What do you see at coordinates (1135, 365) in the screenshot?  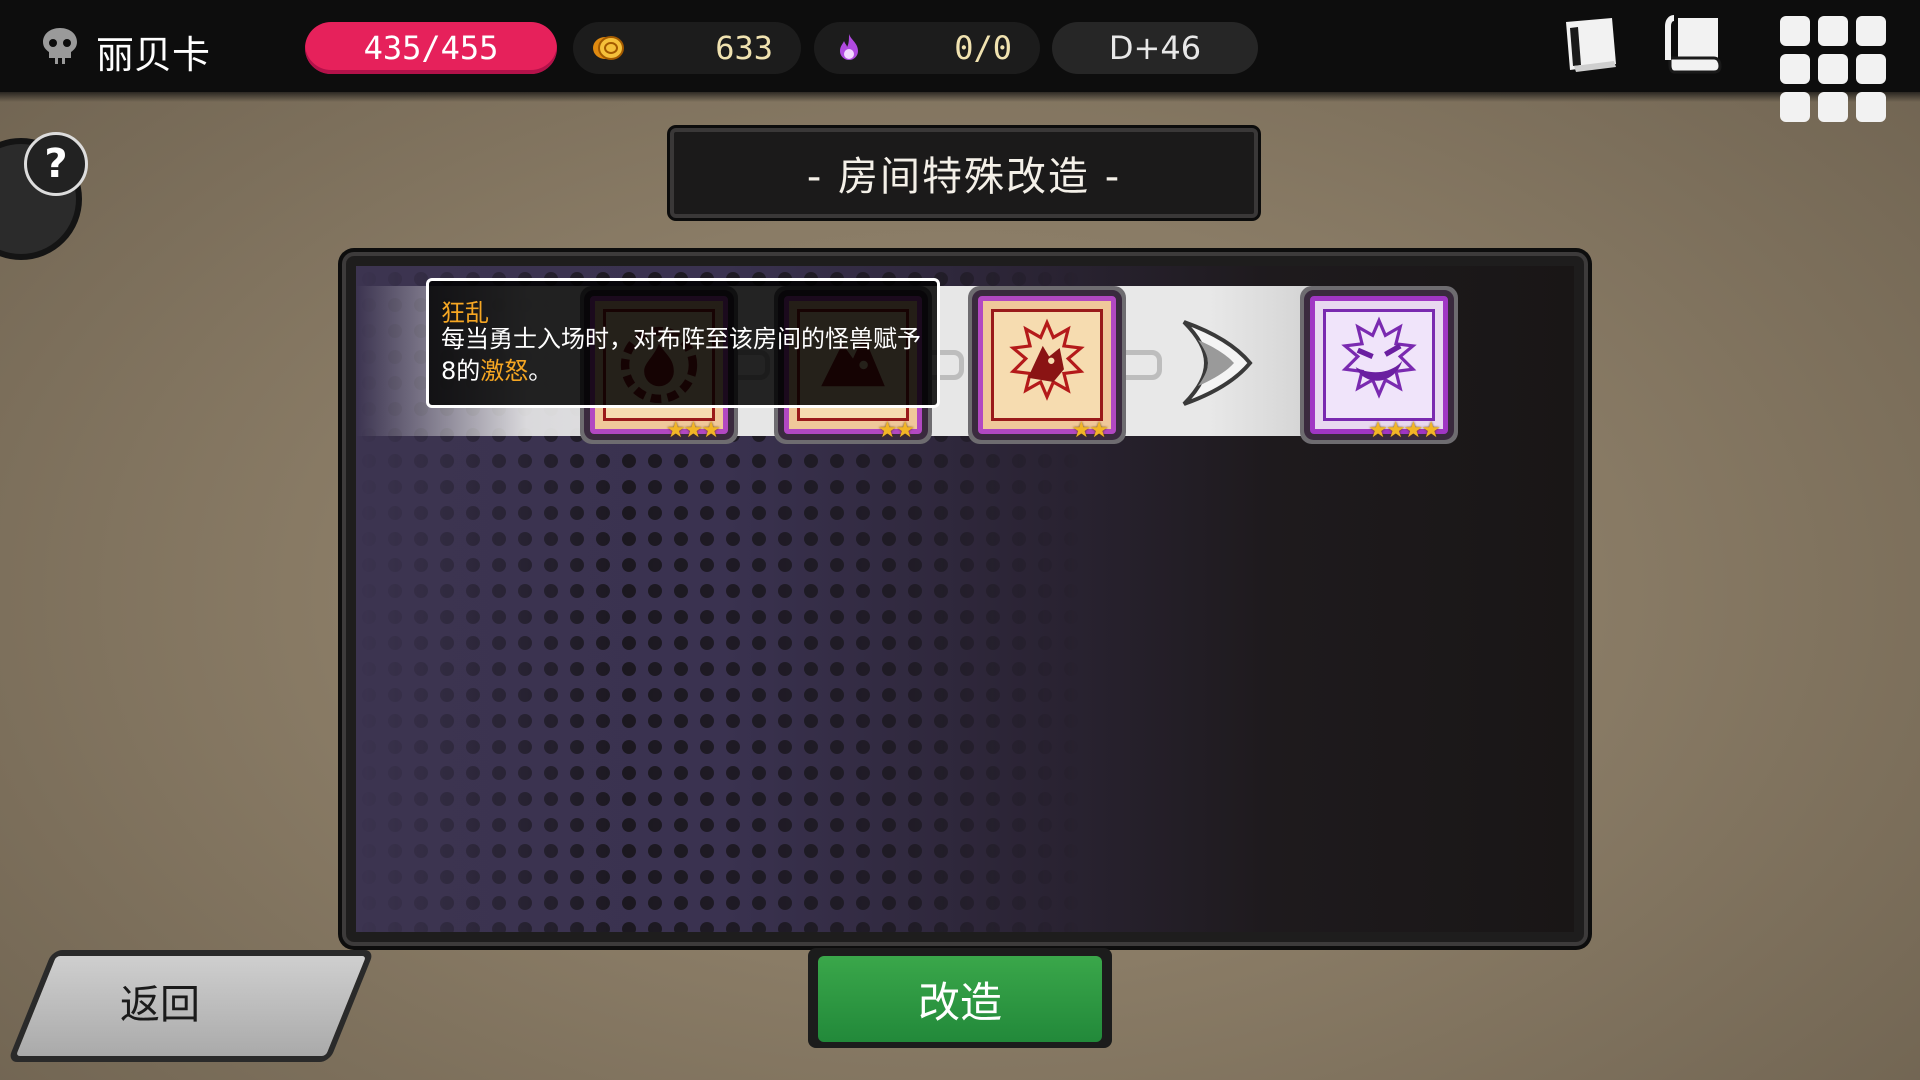 I see `chain-link` at bounding box center [1135, 365].